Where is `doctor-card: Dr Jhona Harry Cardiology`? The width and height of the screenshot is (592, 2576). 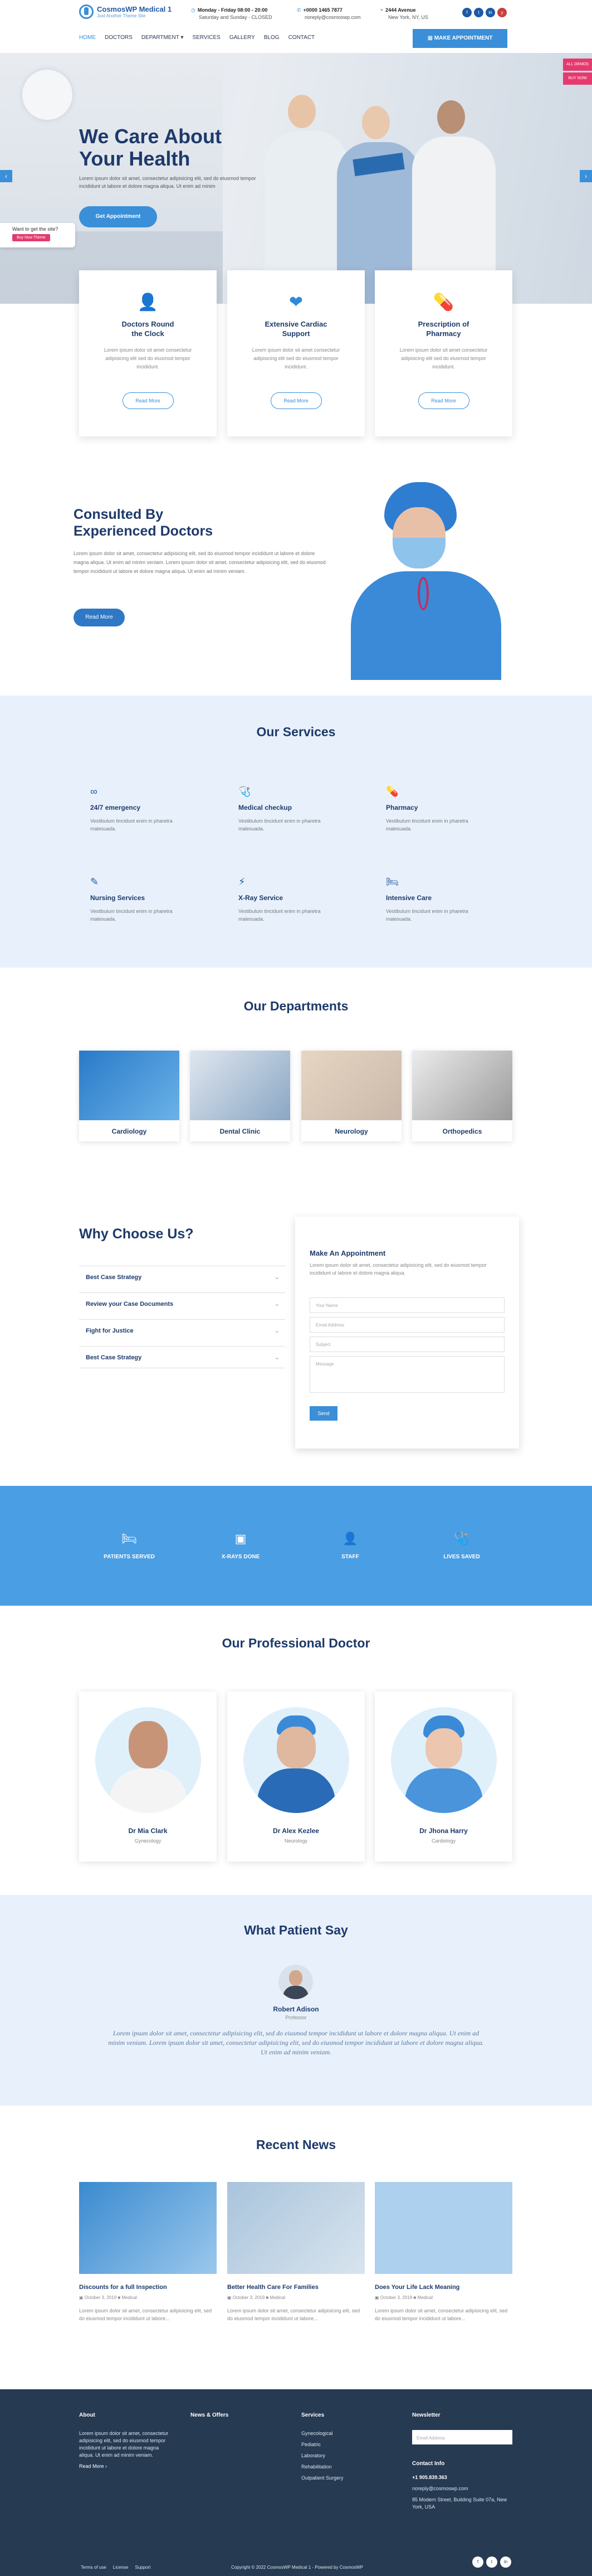 doctor-card: Dr Jhona Harry Cardiology is located at coordinates (443, 1776).